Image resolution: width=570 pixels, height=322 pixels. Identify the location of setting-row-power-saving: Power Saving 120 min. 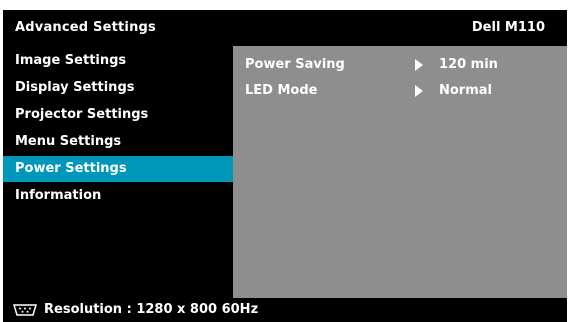
(400, 64).